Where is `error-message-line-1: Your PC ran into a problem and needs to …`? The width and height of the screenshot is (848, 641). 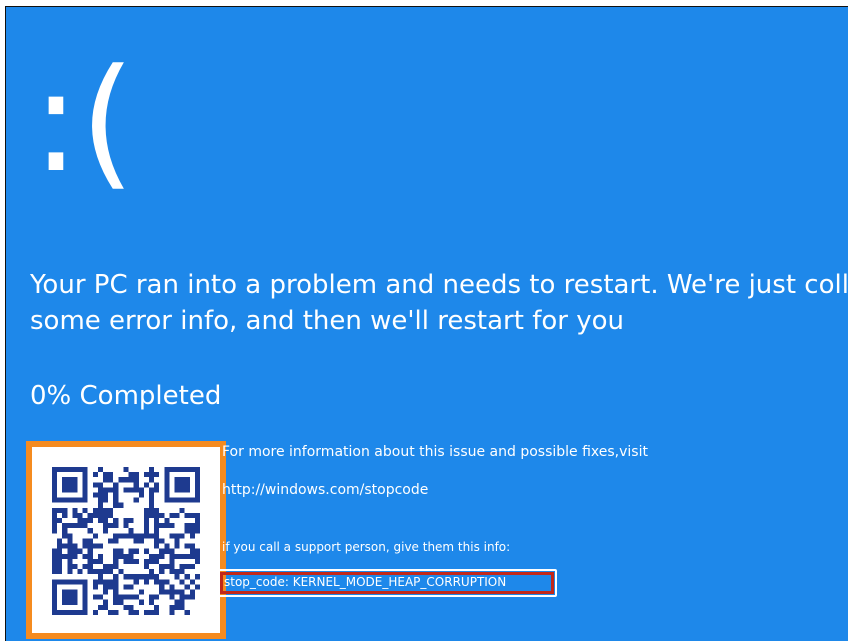 error-message-line-1: Your PC ran into a problem and needs to … is located at coordinates (439, 285).